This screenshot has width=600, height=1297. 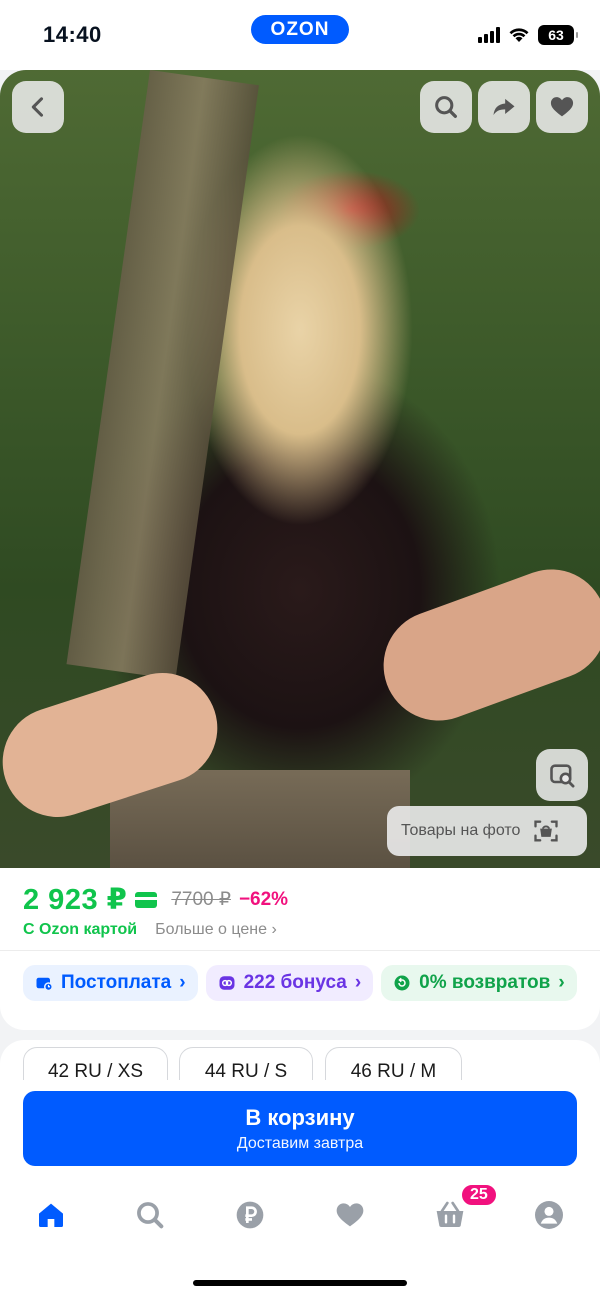 I want to click on more-about-price-link: Больше о цене ›, so click(x=216, y=930).